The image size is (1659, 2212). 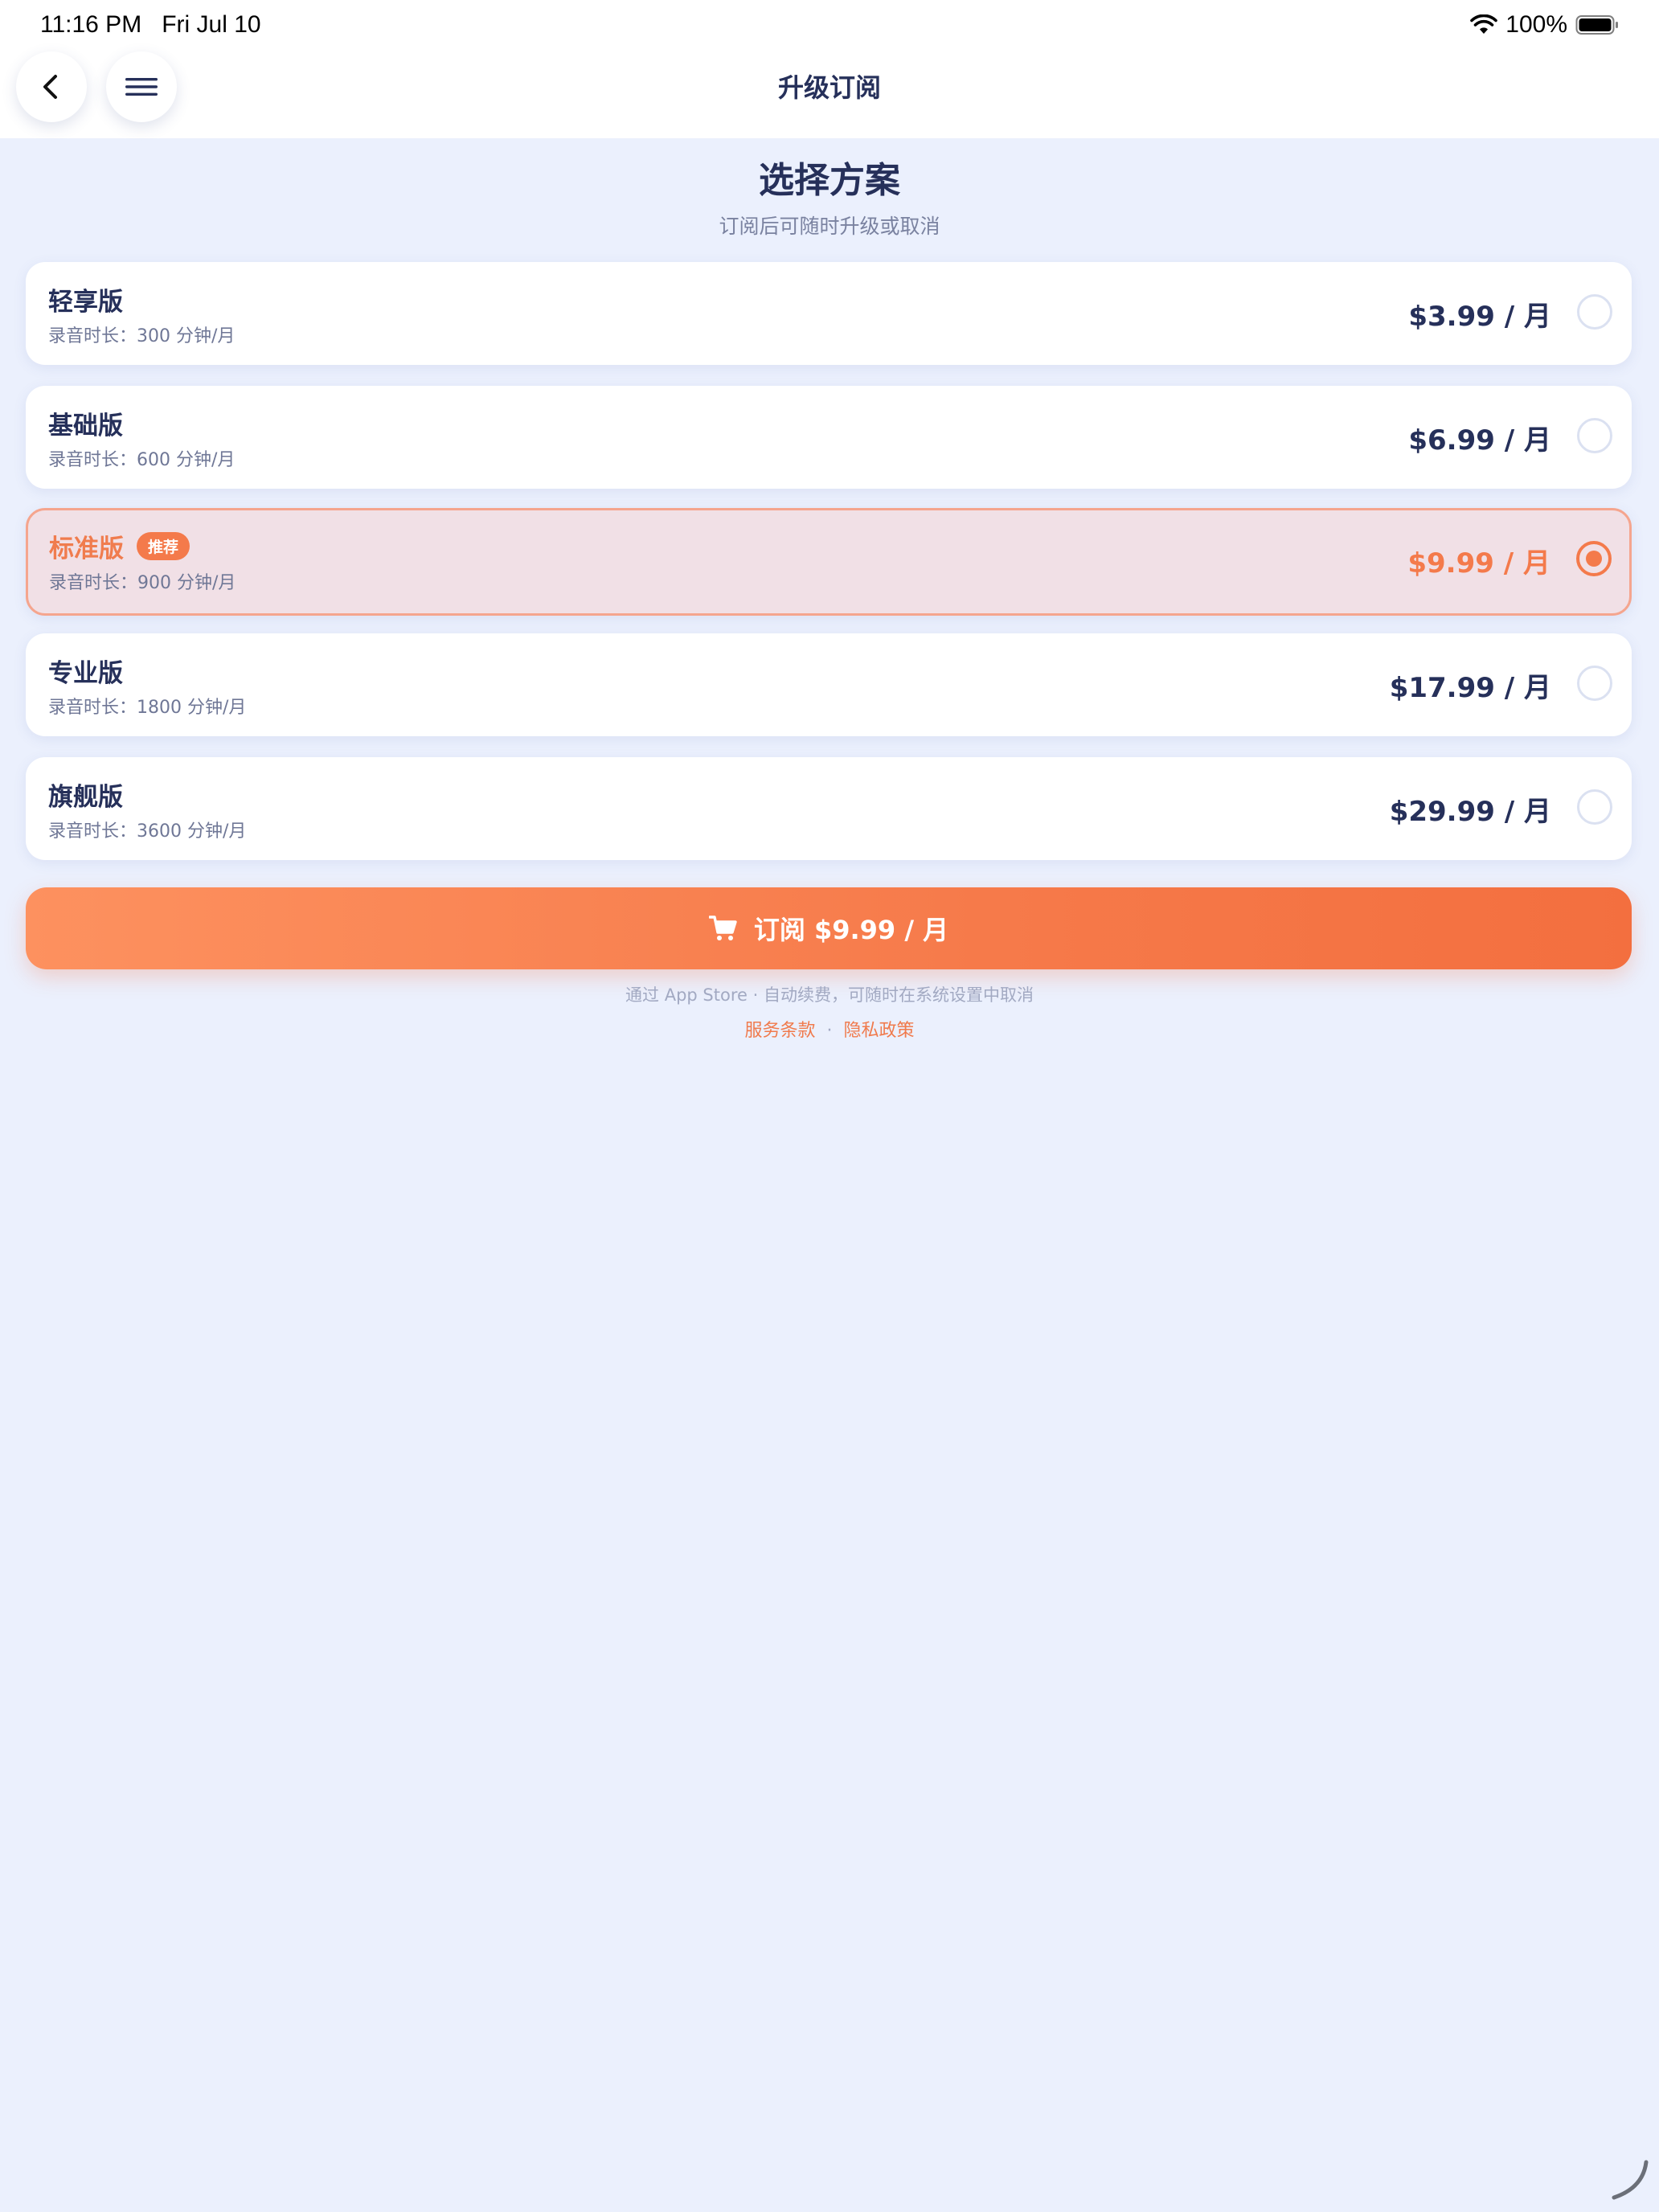 I want to click on privacy-link: 隐私政策, so click(x=879, y=1031).